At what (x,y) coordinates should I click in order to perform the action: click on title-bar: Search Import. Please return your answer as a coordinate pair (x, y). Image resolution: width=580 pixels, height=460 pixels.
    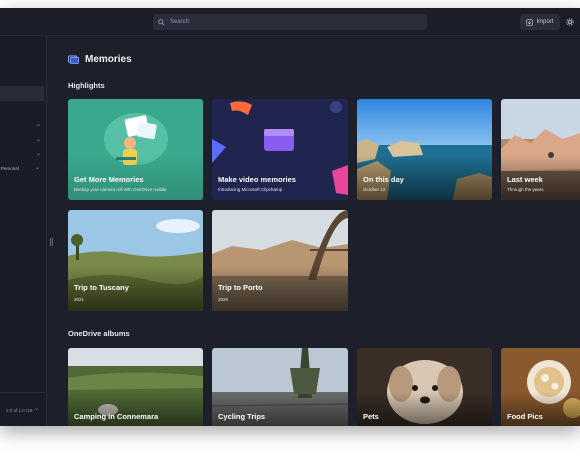
    Looking at the image, I should click on (290, 22).